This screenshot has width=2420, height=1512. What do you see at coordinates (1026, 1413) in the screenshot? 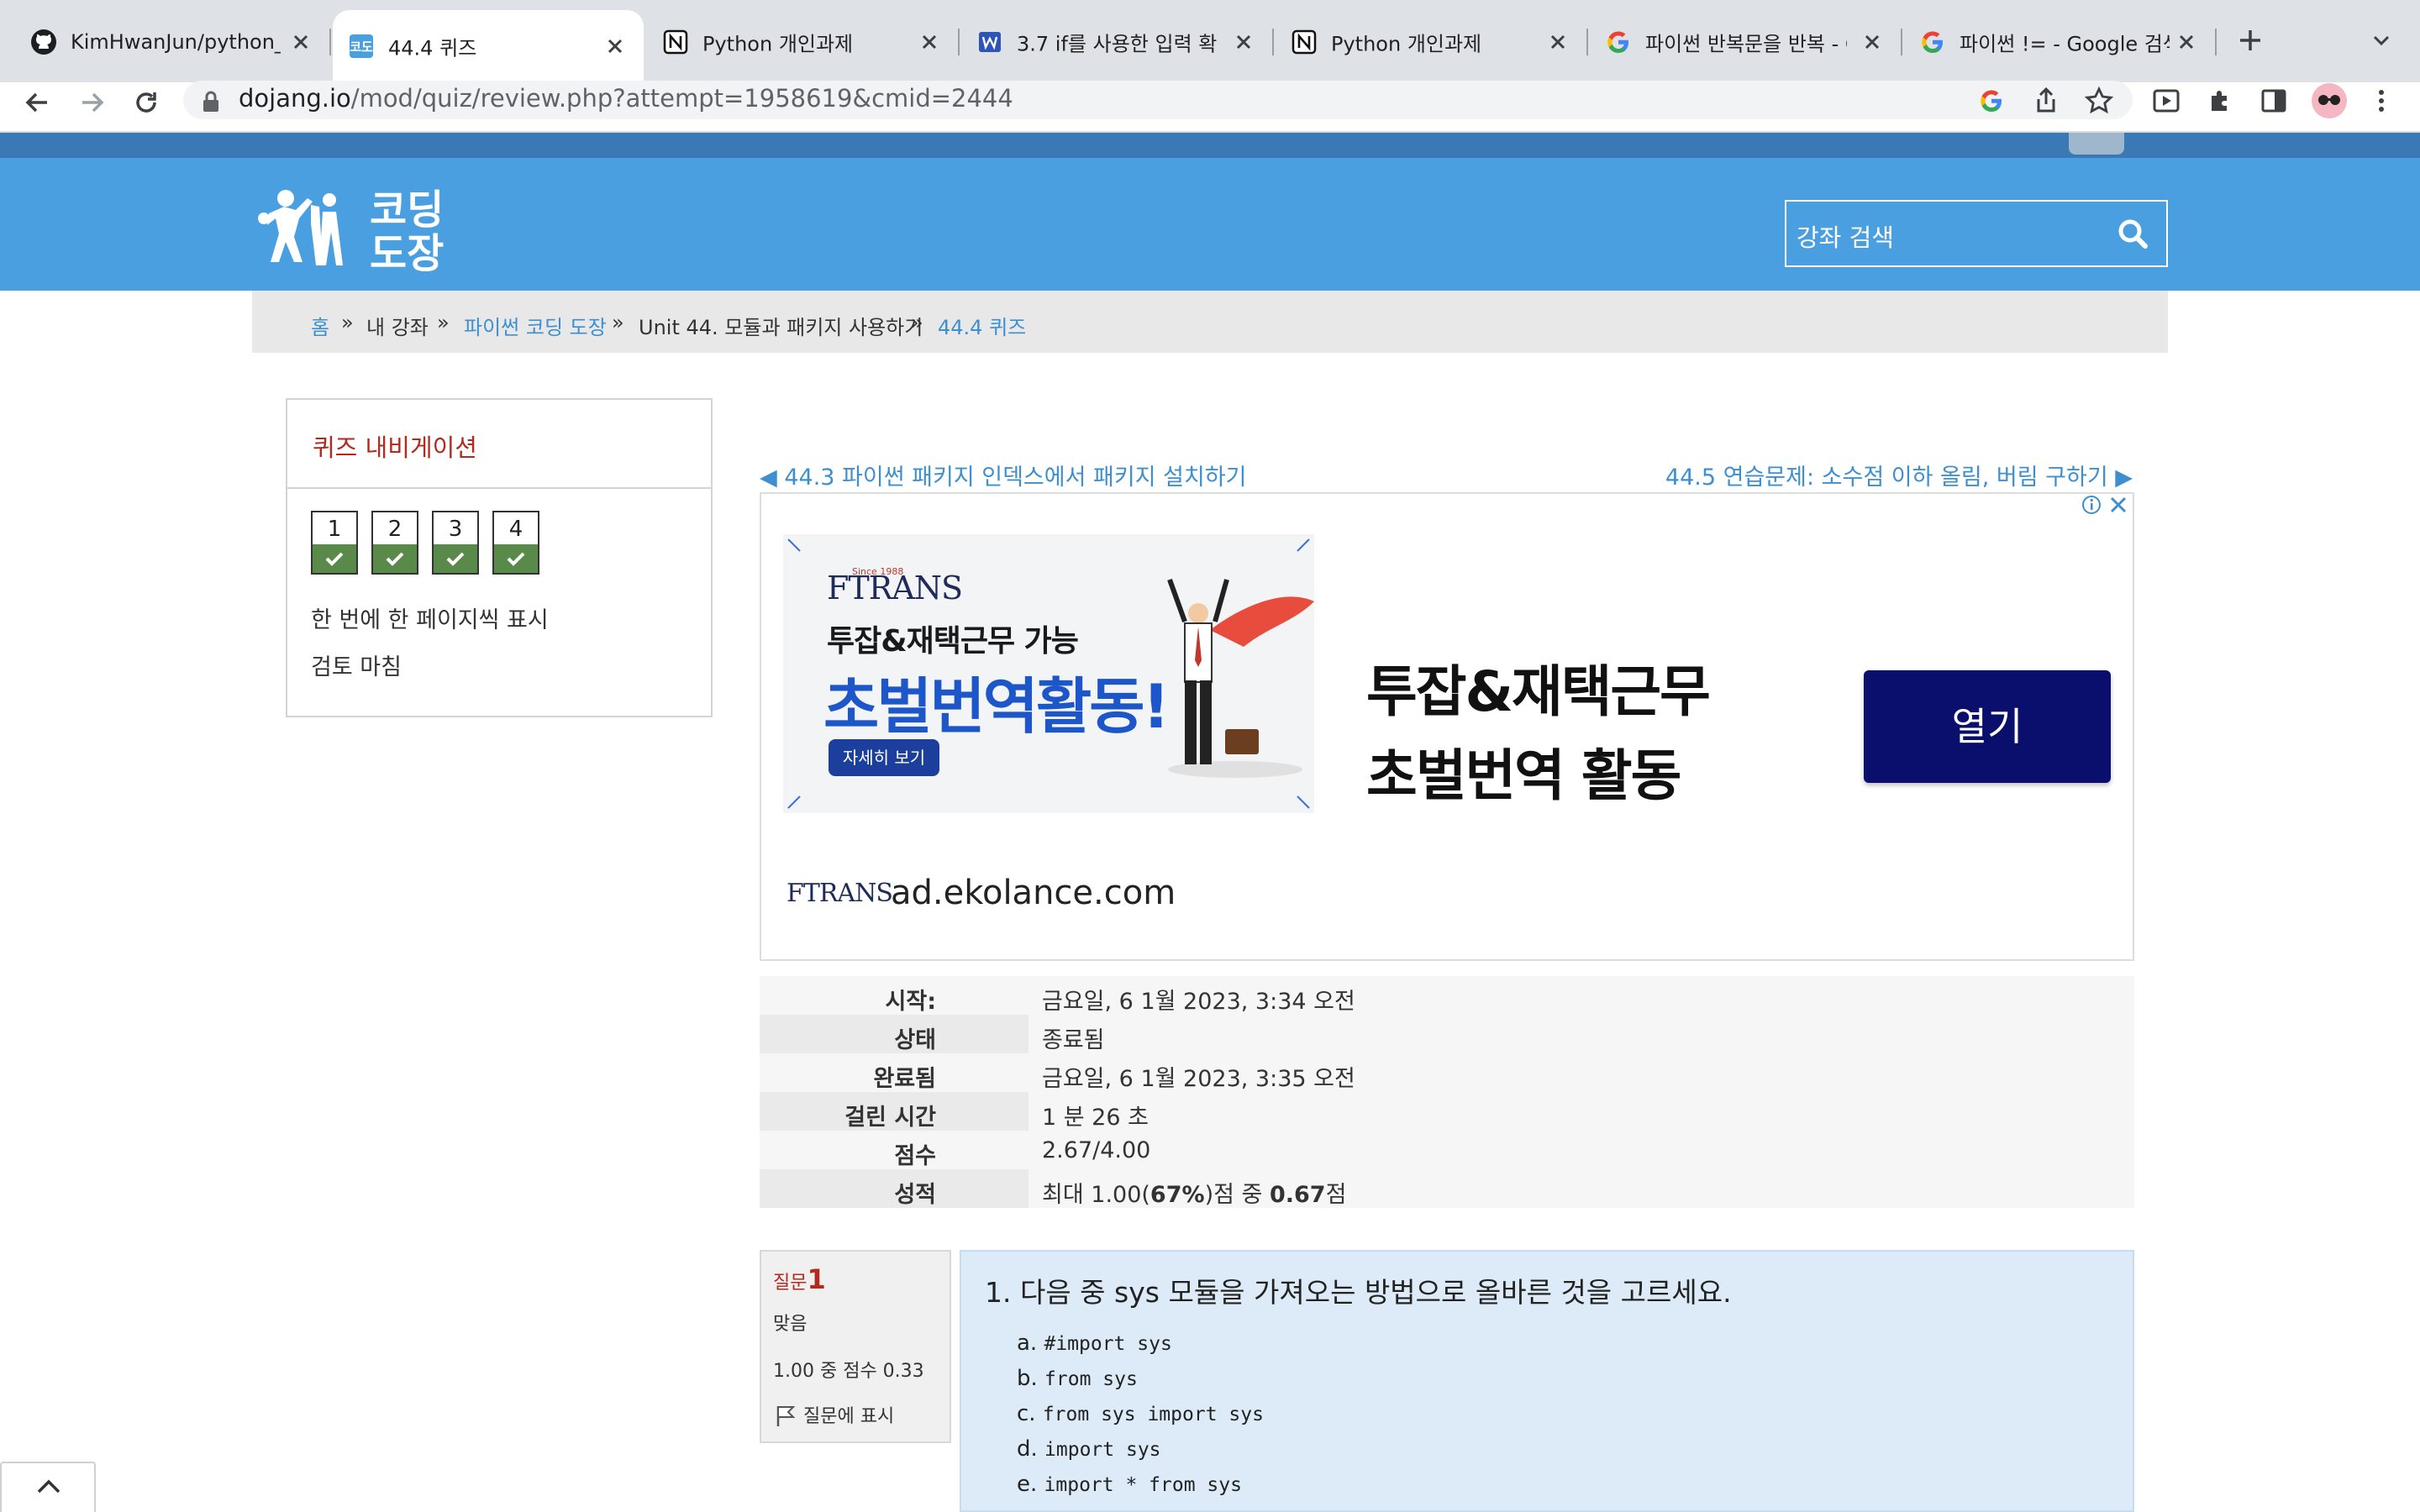
I see `option-letter: c.` at bounding box center [1026, 1413].